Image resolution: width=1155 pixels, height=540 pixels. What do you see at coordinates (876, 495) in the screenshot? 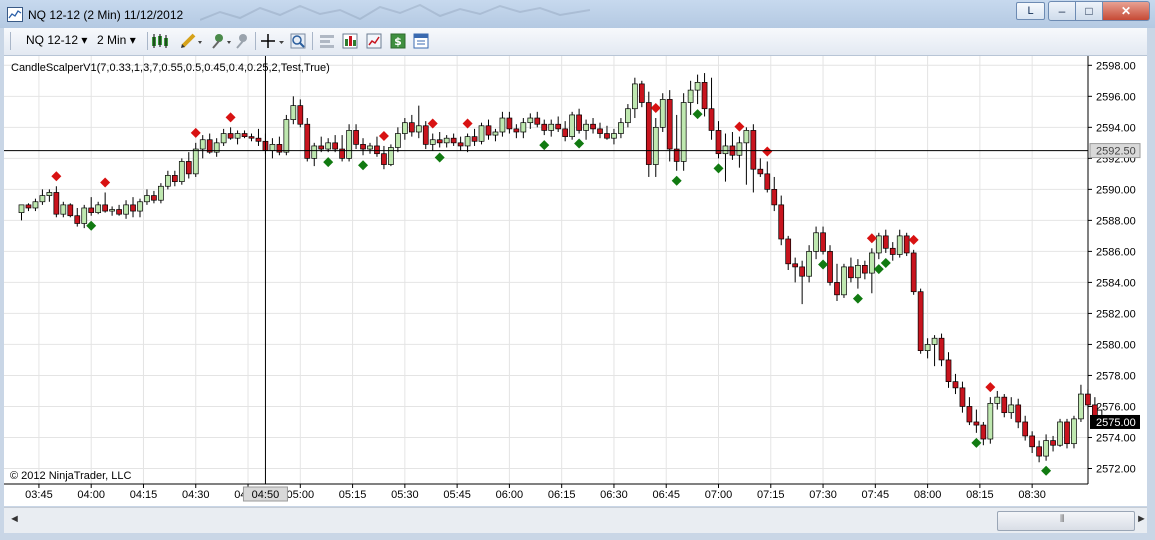
I see `x-tick-label: 07:45` at bounding box center [876, 495].